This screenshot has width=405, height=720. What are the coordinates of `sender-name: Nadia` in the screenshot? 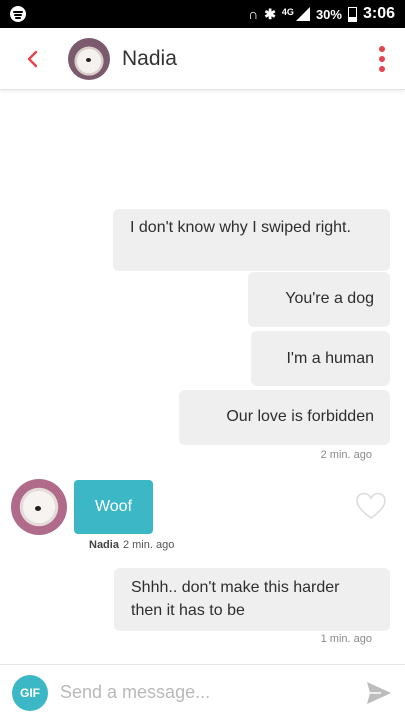 It's located at (104, 545).